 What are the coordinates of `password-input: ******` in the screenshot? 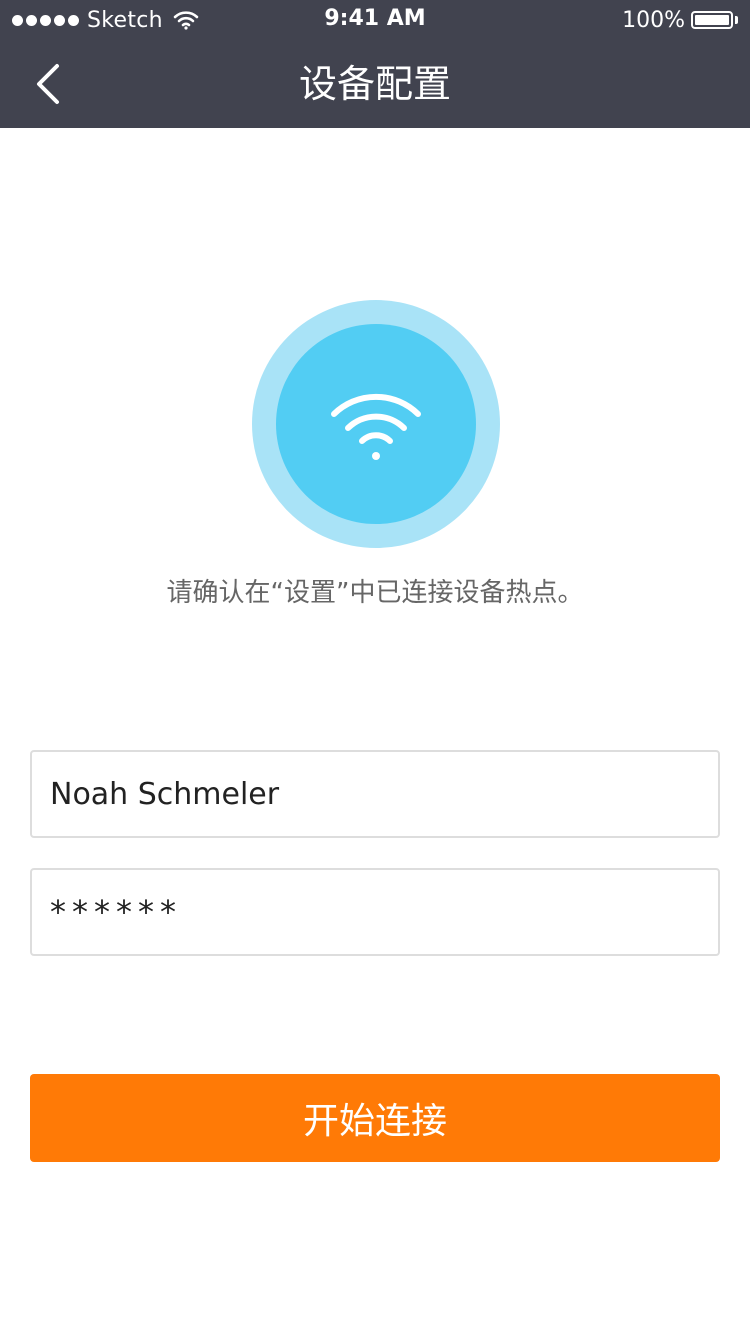 It's located at (375, 912).